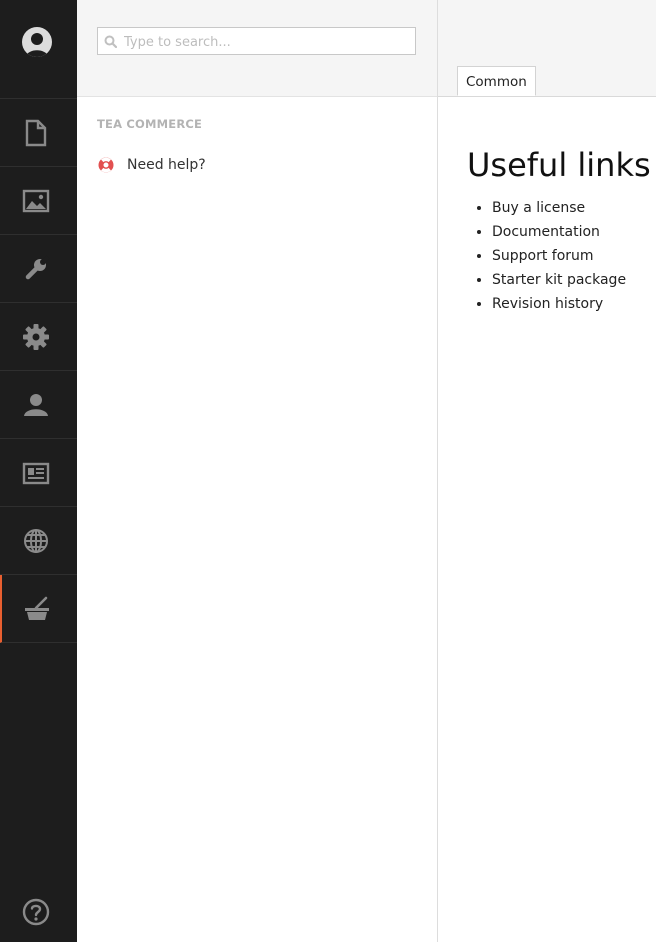  I want to click on section-developer, so click(38, 337).